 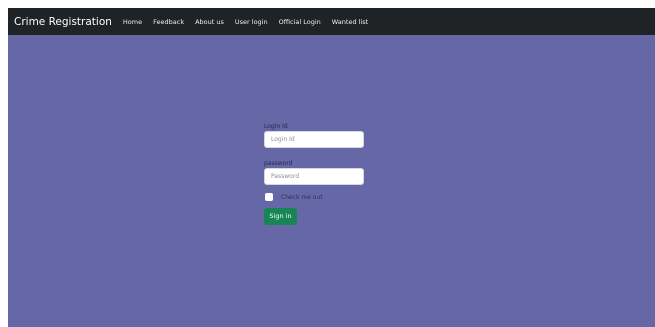 What do you see at coordinates (280, 216) in the screenshot?
I see `sign-in-button: Sign in` at bounding box center [280, 216].